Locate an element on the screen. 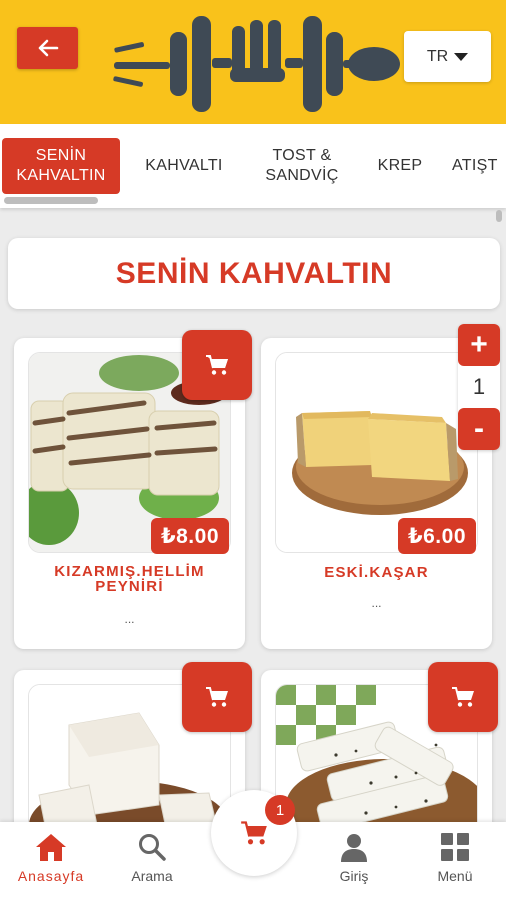 Image resolution: width=506 pixels, height=900 pixels. tab-senin-kahvaltin: SENİN KAHVALTIN is located at coordinates (61, 166).